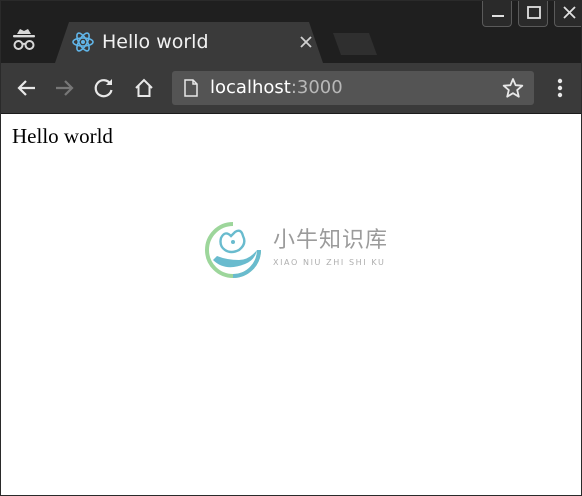 This screenshot has width=582, height=496. What do you see at coordinates (306, 42) in the screenshot?
I see `close-icon` at bounding box center [306, 42].